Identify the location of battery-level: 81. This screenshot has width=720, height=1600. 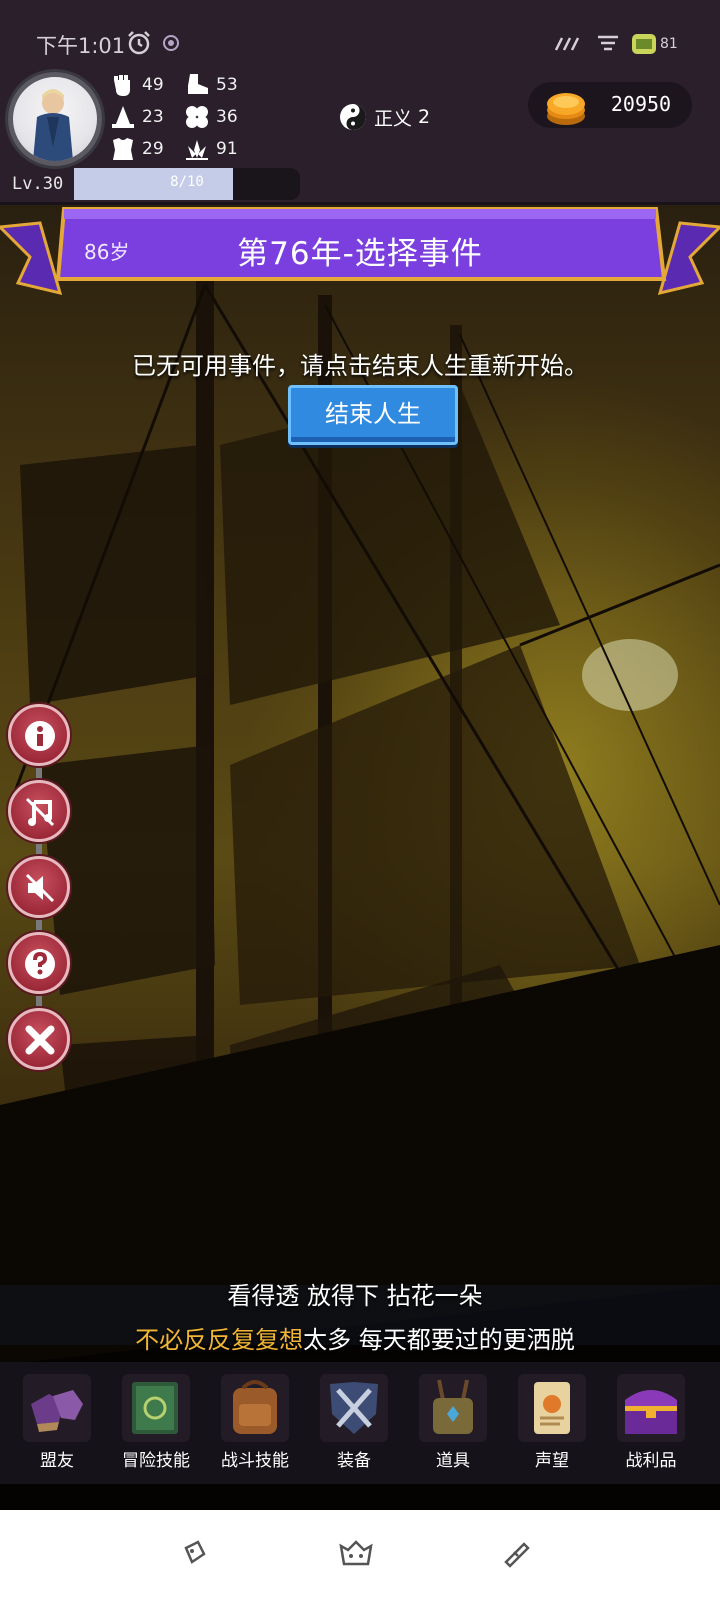
(669, 44).